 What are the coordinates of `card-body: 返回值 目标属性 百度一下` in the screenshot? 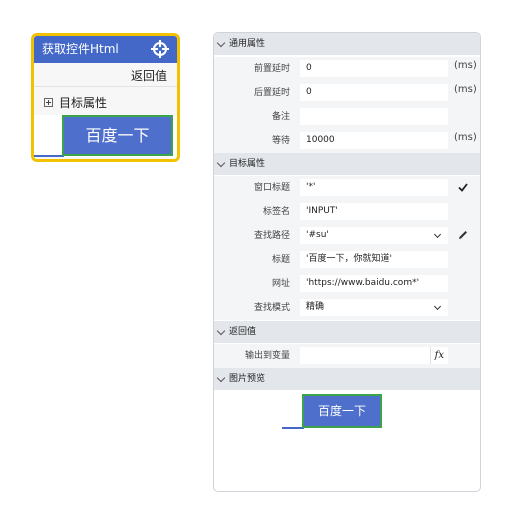 It's located at (105, 111).